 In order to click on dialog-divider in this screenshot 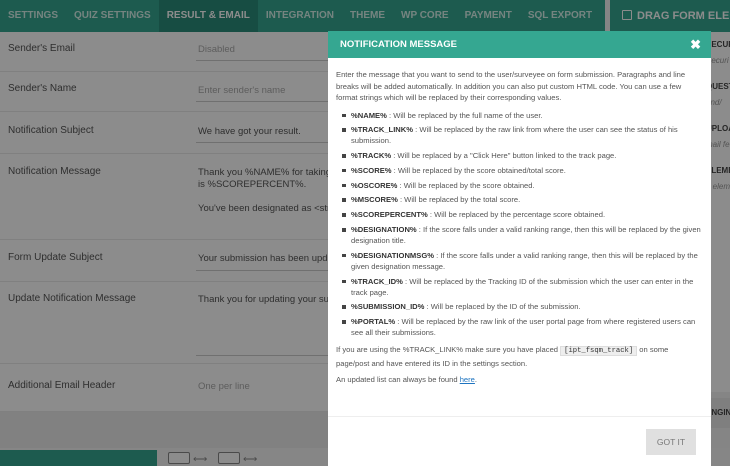, I will do `click(519, 416)`.